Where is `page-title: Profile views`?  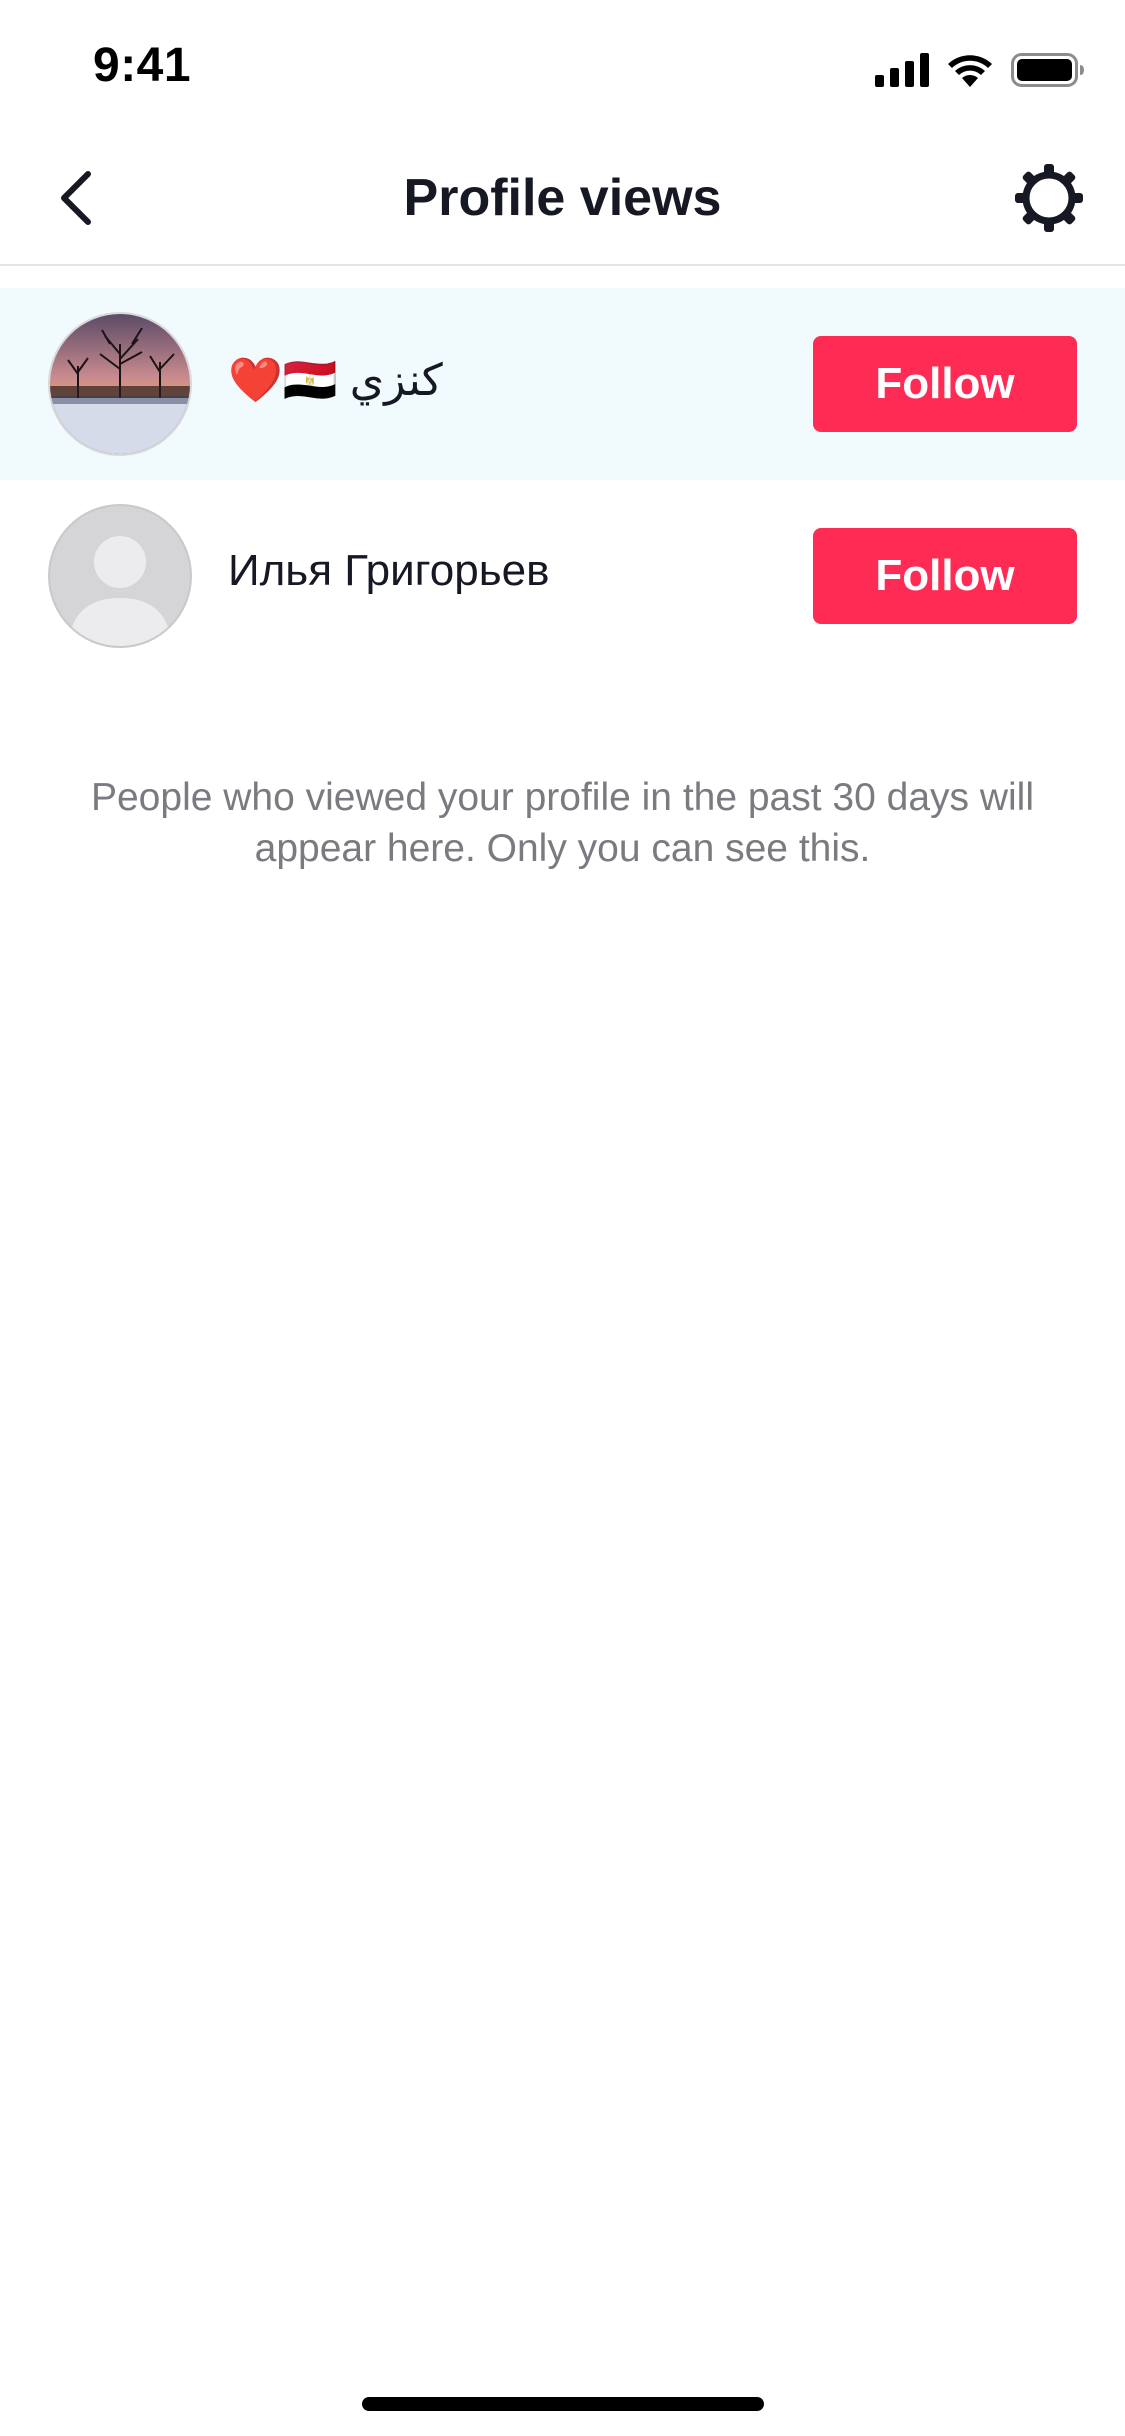
page-title: Profile views is located at coordinates (562, 198).